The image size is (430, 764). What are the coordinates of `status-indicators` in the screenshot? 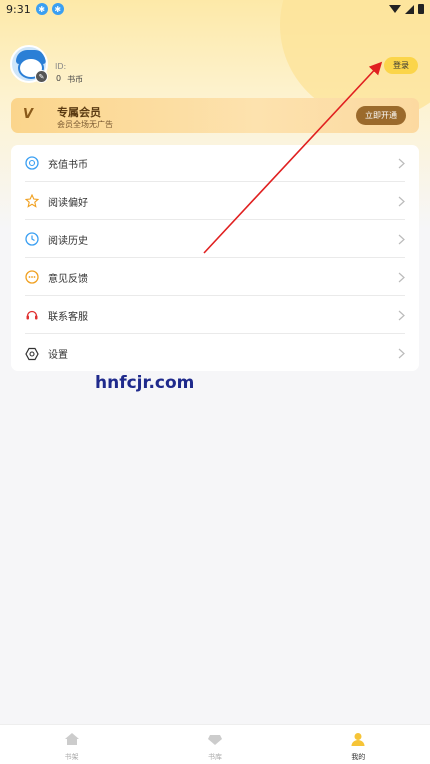 It's located at (406, 9).